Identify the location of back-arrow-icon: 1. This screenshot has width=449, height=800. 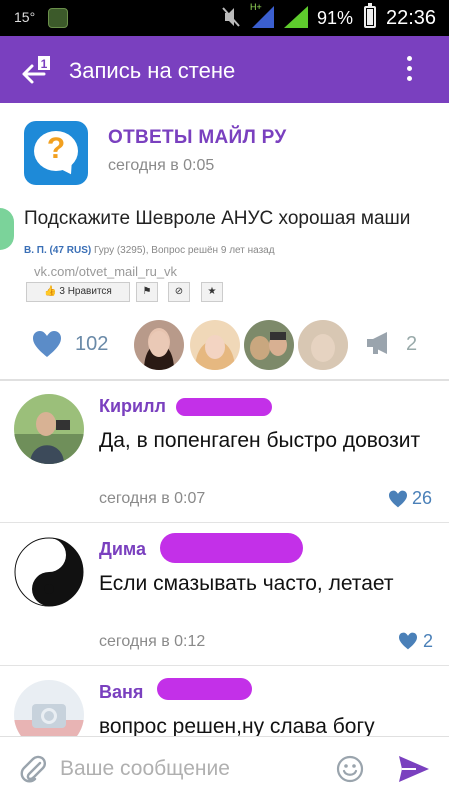
(35, 71).